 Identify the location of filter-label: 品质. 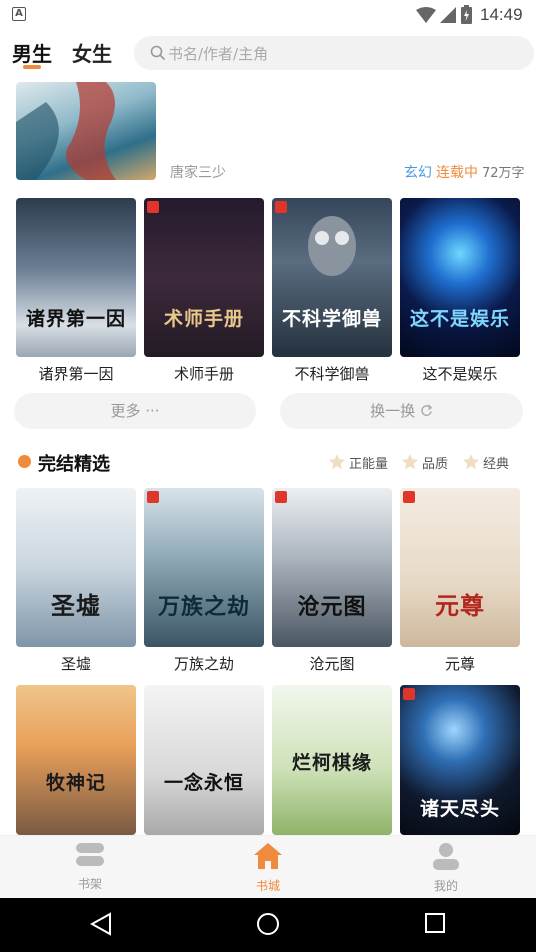
(435, 464).